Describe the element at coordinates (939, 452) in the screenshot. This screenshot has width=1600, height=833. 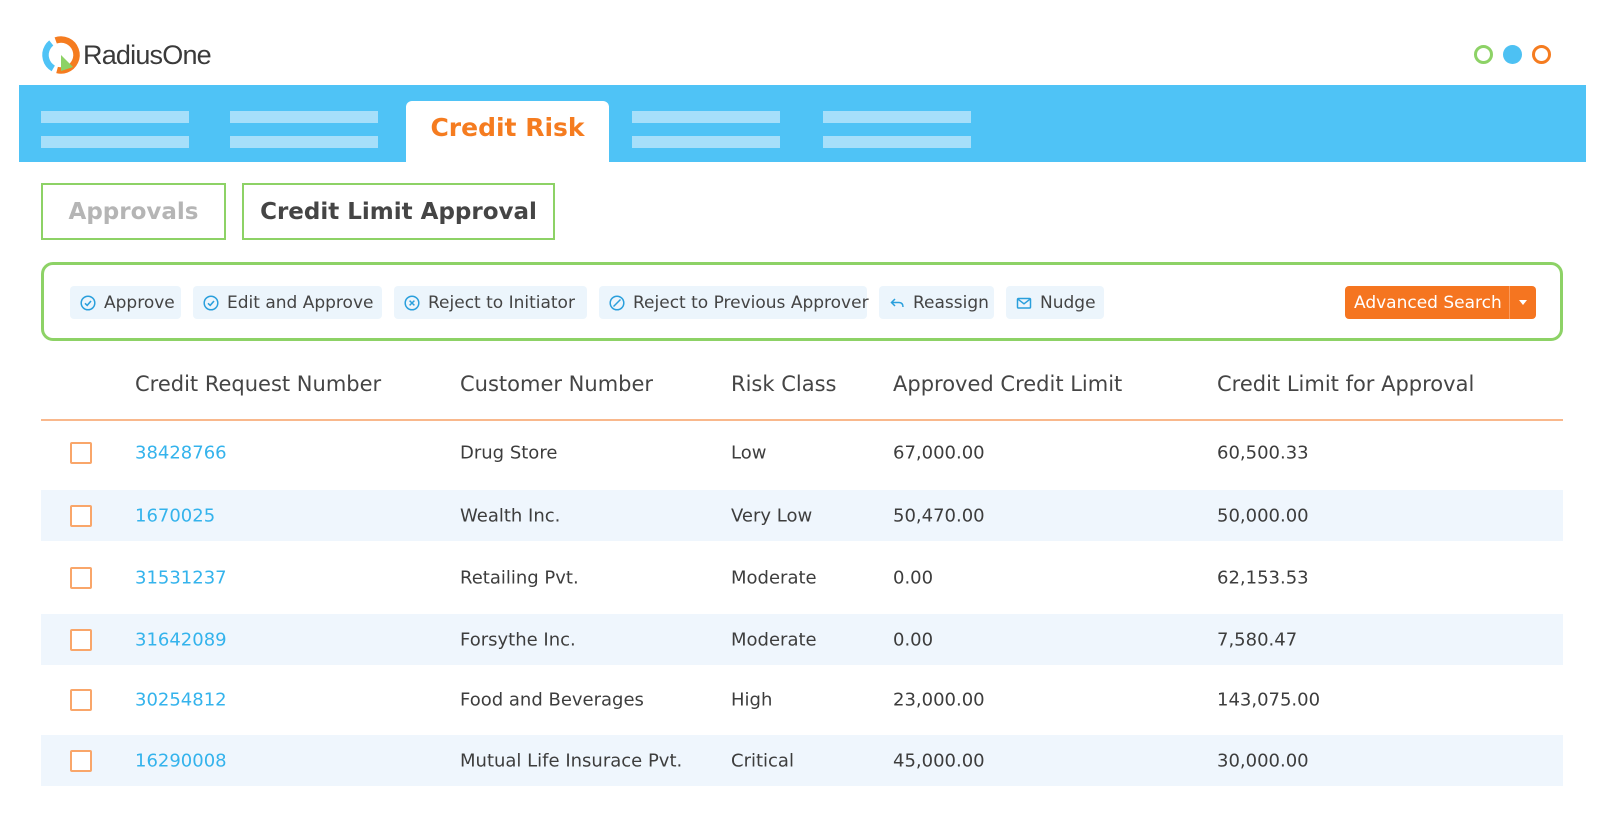
I see `approved-limit-cell: 67,000.00` at that location.